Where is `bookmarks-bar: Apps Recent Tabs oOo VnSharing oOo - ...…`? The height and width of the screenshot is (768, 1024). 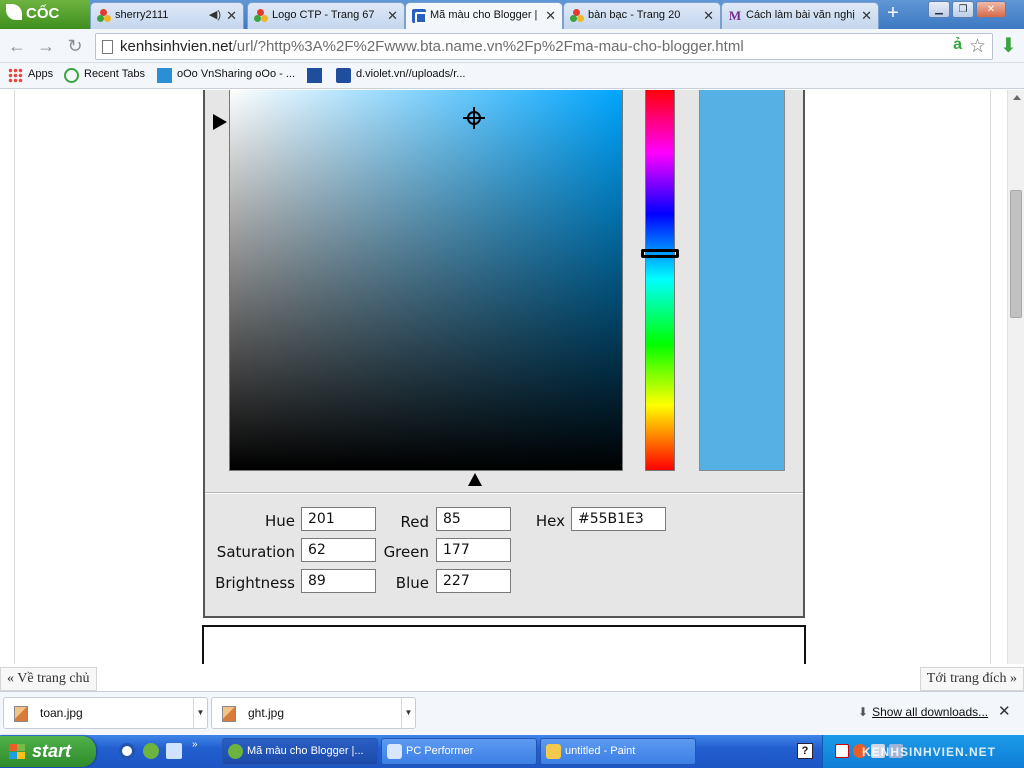
bookmarks-bar: Apps Recent Tabs oOo VnSharing oOo - ...… is located at coordinates (512, 76).